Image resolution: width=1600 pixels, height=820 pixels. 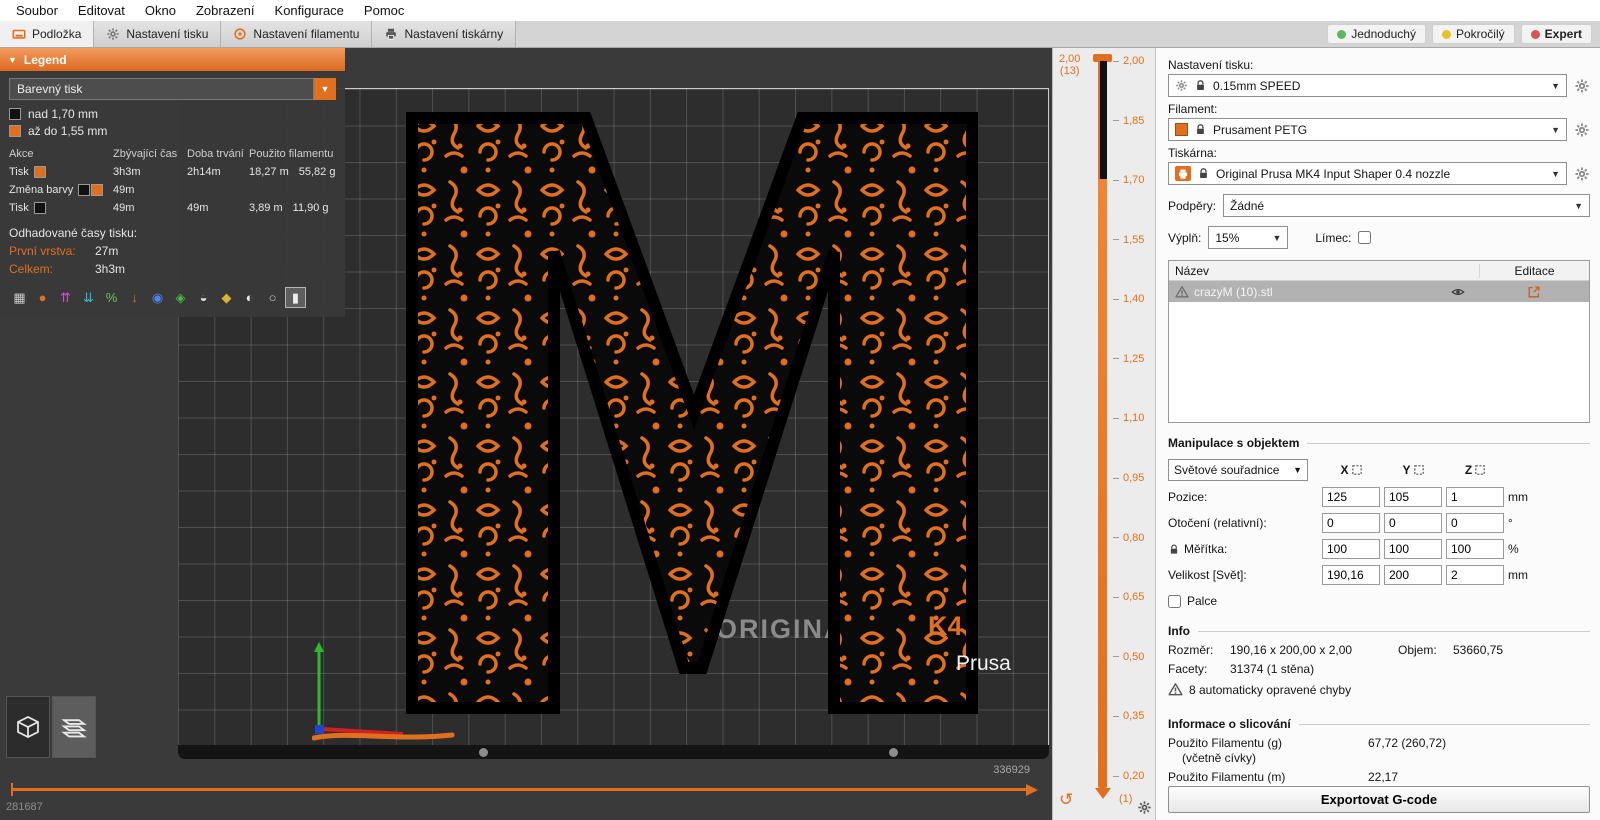 What do you see at coordinates (37, 10) in the screenshot?
I see `menu-file: Soubor` at bounding box center [37, 10].